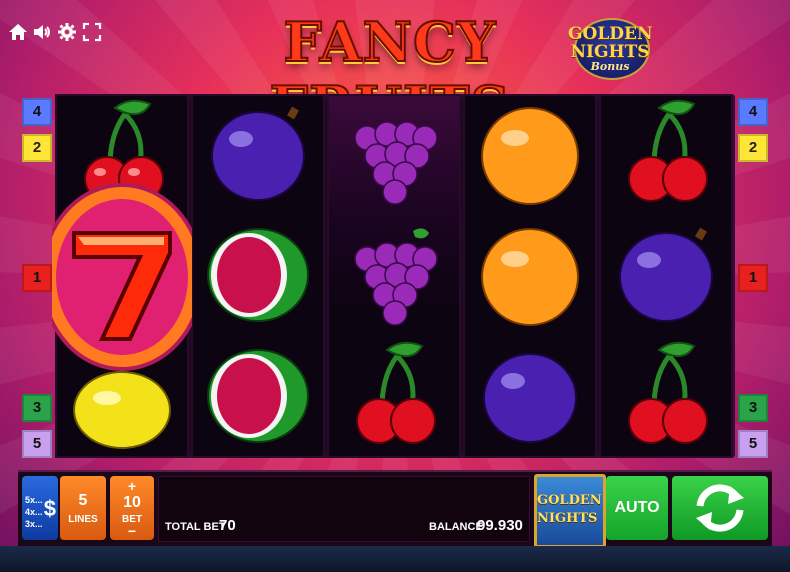  What do you see at coordinates (753, 148) in the screenshot?
I see `line-marker-right-2: 2` at bounding box center [753, 148].